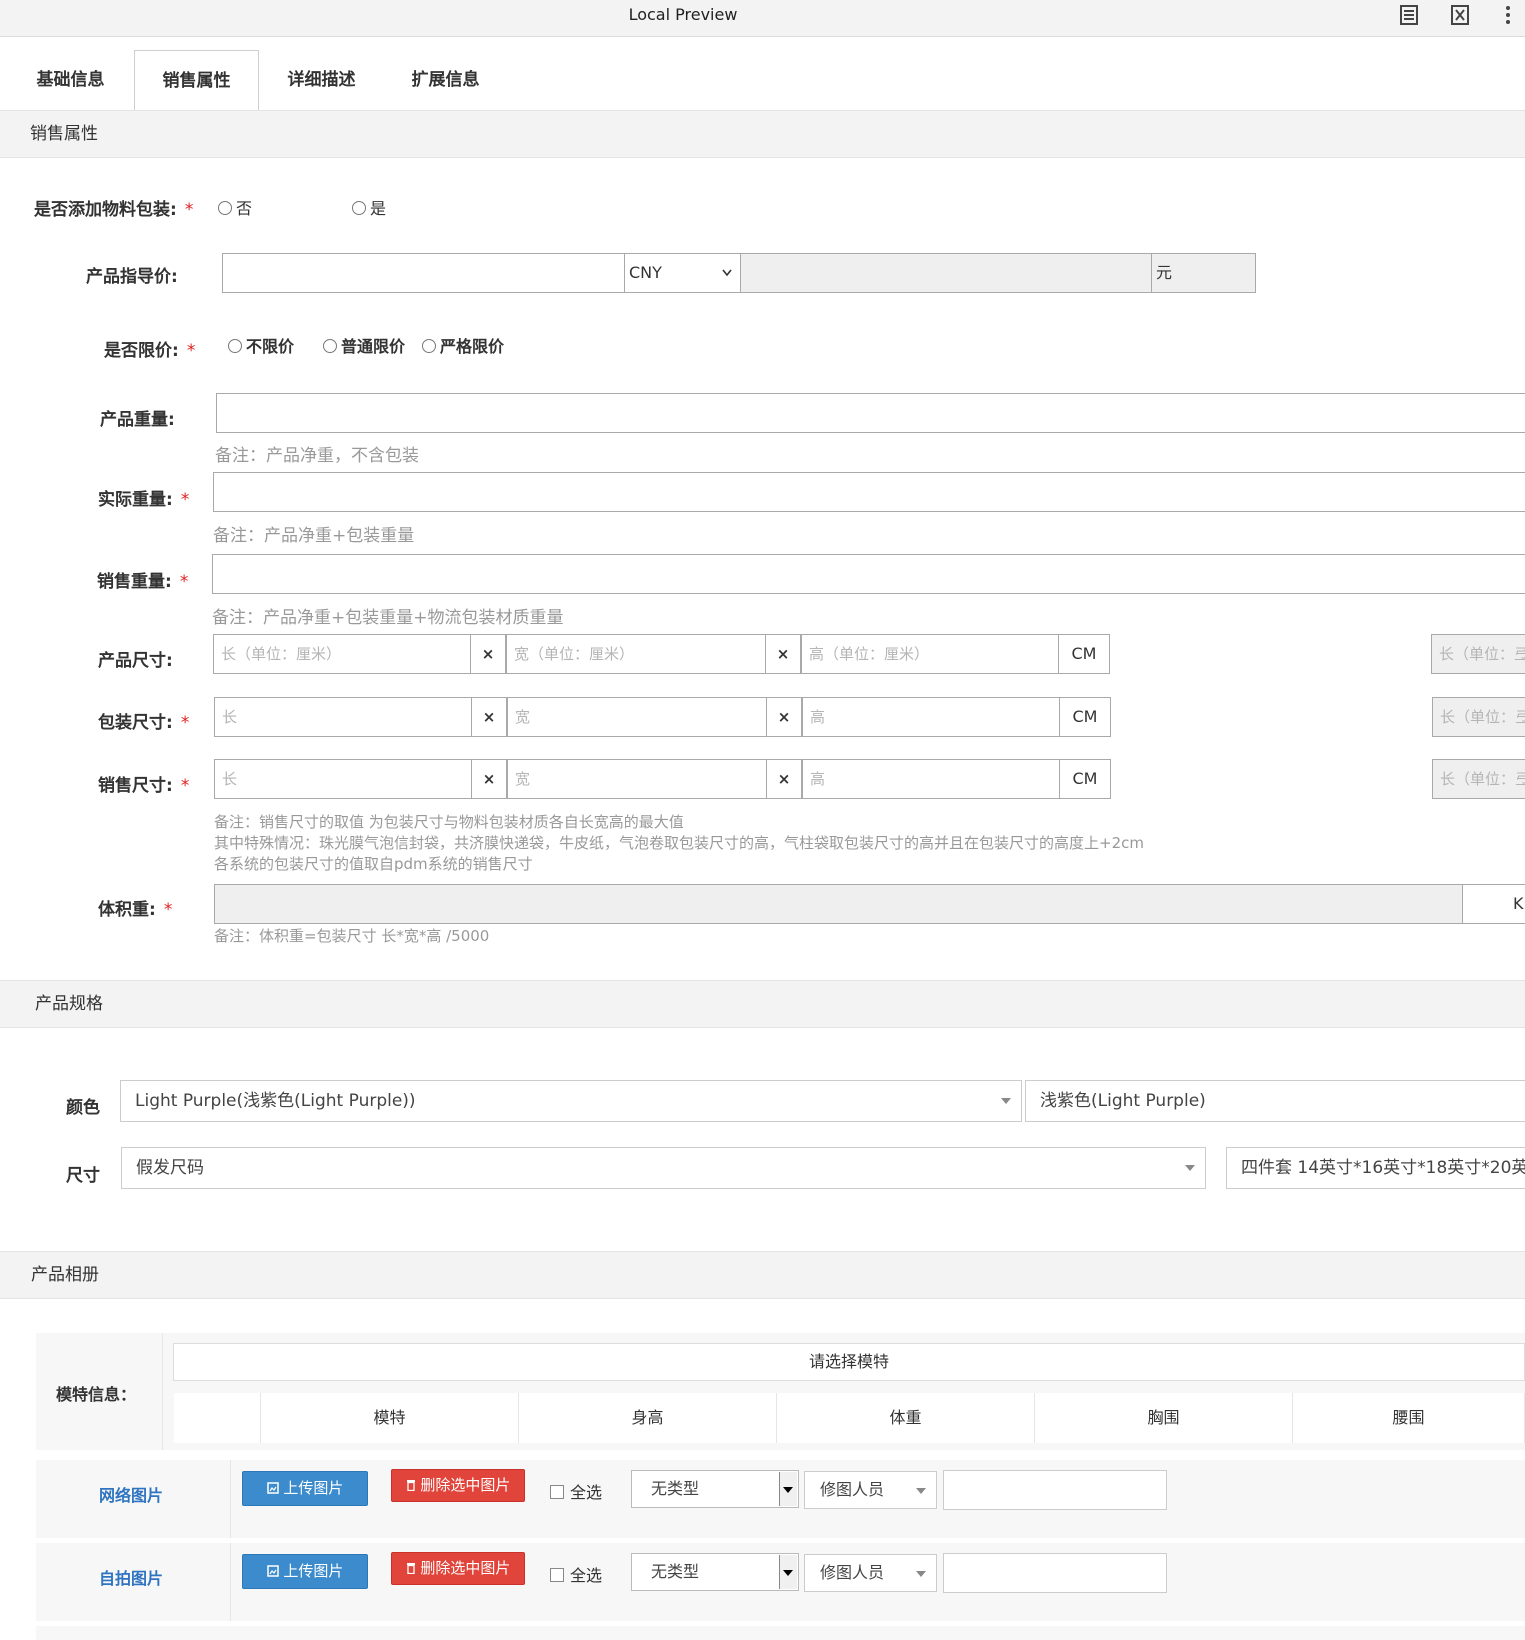 Image resolution: width=1525 pixels, height=1640 pixels. What do you see at coordinates (637, 779) in the screenshot?
I see `sale-width-input: 宽` at bounding box center [637, 779].